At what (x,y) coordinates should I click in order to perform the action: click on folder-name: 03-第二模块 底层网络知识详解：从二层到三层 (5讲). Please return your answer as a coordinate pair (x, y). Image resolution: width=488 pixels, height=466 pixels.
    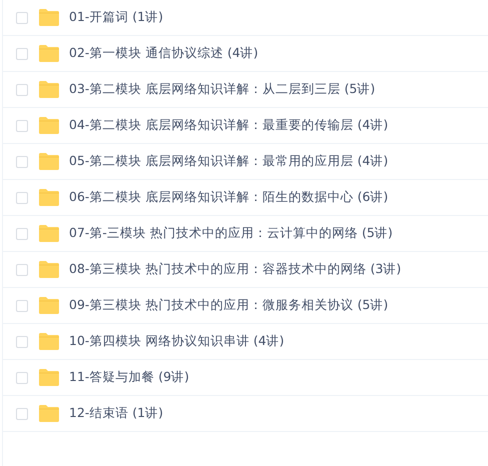
    Looking at the image, I should click on (222, 89).